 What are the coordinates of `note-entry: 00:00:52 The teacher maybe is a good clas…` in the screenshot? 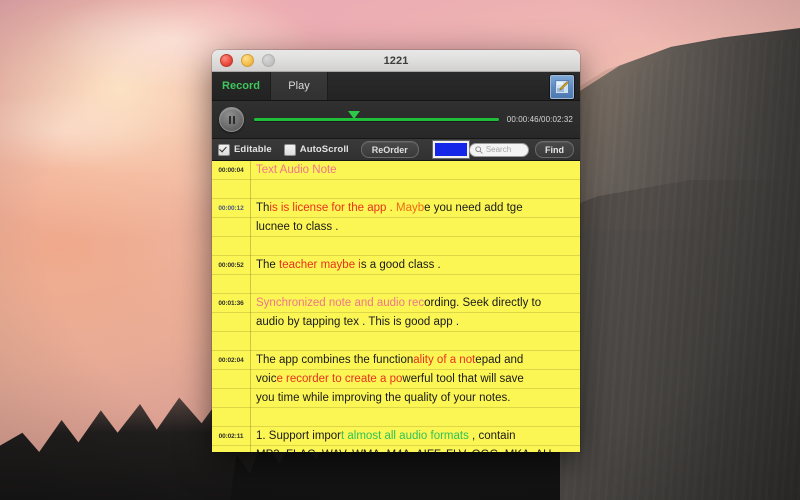 It's located at (396, 275).